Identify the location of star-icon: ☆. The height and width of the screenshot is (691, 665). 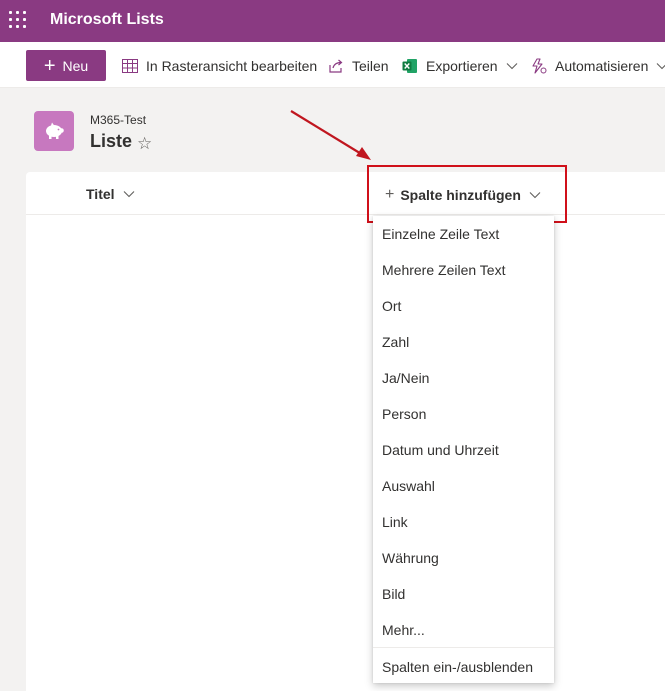
(144, 144).